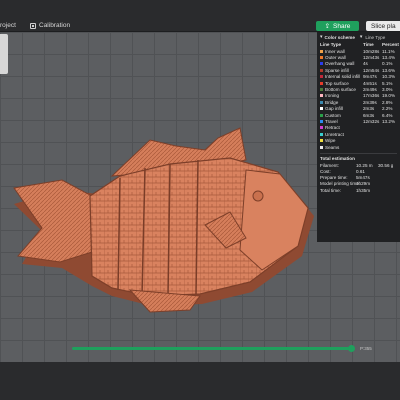 The image size is (400, 400). Describe the element at coordinates (341, 140) in the screenshot. I see `legend-row-label: Wipe` at that location.